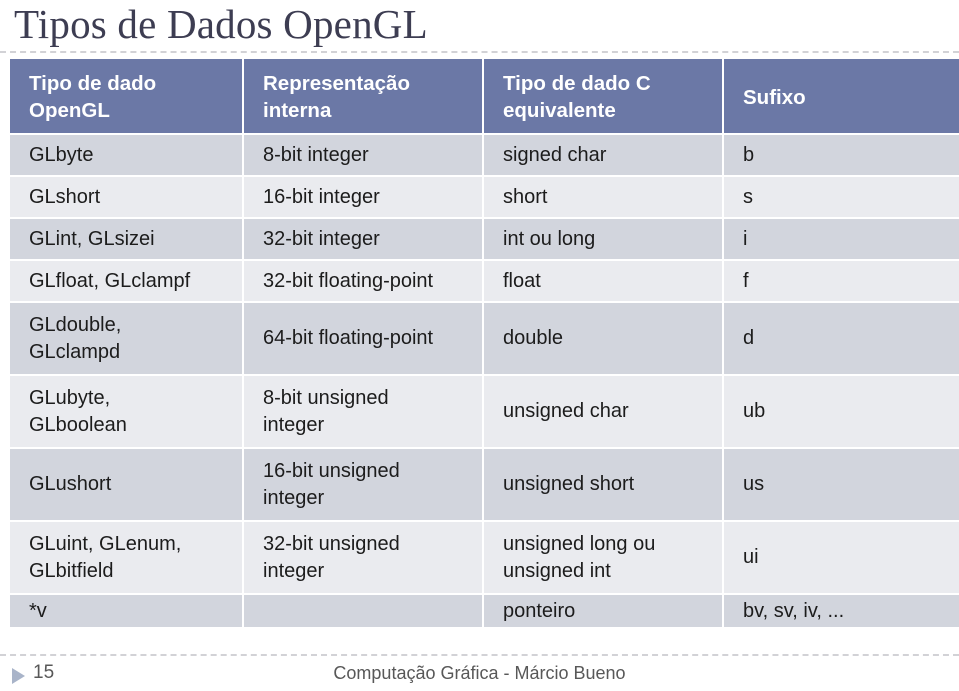  What do you see at coordinates (105, 543) in the screenshot?
I see `cell-text-line1: GLuint, GLenum,` at bounding box center [105, 543].